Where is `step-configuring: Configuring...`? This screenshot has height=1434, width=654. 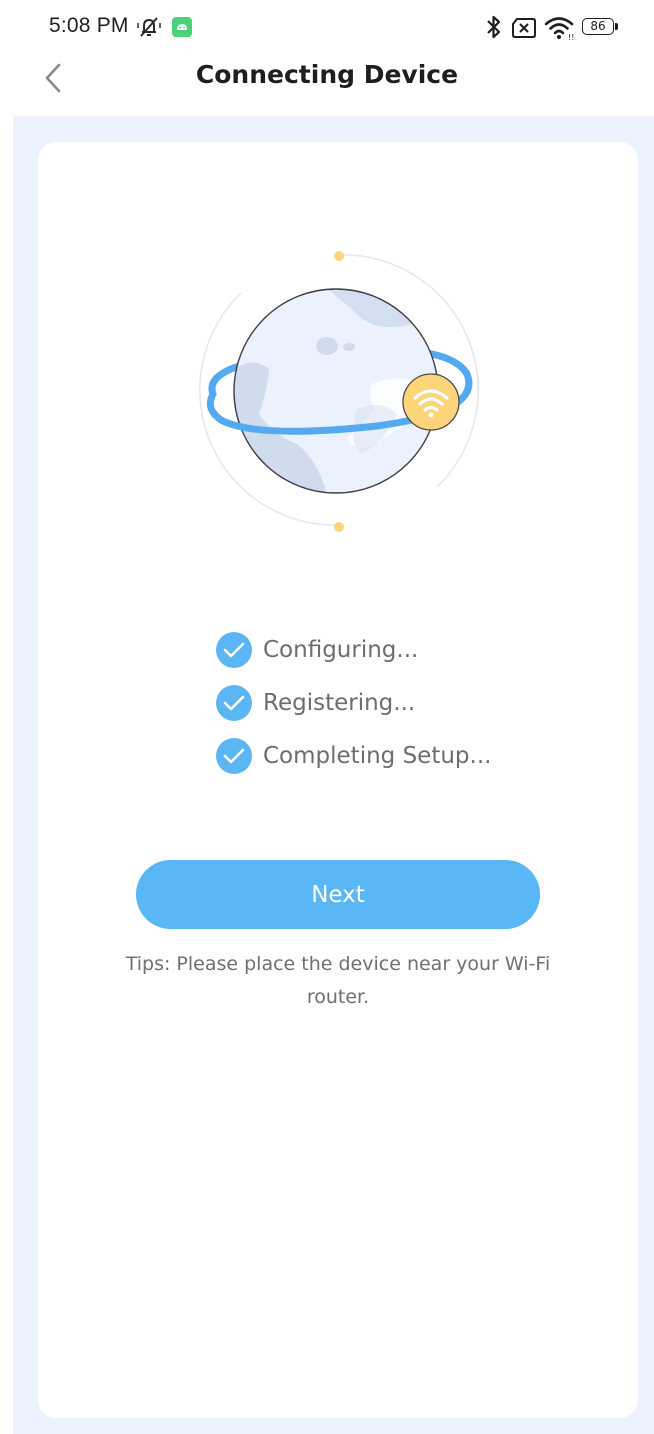 step-configuring: Configuring... is located at coordinates (353, 650).